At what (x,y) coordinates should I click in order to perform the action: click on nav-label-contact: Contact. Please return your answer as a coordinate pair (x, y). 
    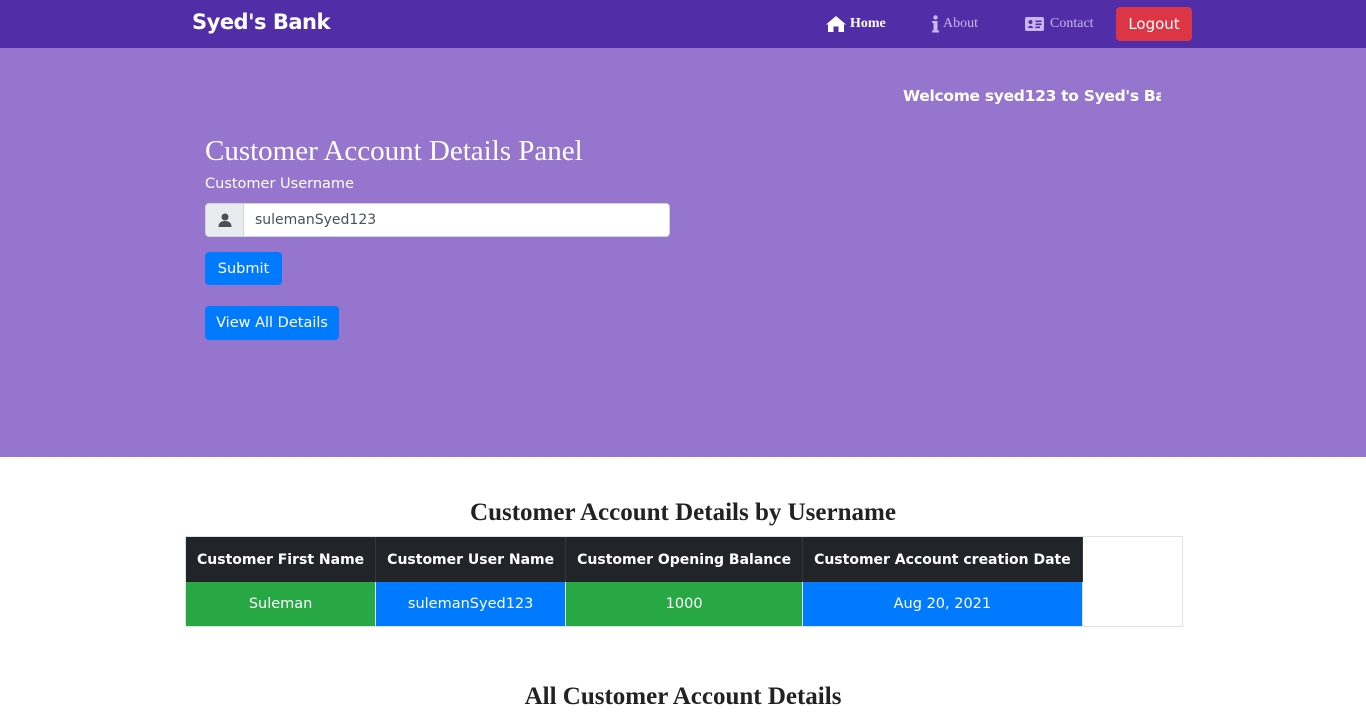
    Looking at the image, I should click on (1072, 23).